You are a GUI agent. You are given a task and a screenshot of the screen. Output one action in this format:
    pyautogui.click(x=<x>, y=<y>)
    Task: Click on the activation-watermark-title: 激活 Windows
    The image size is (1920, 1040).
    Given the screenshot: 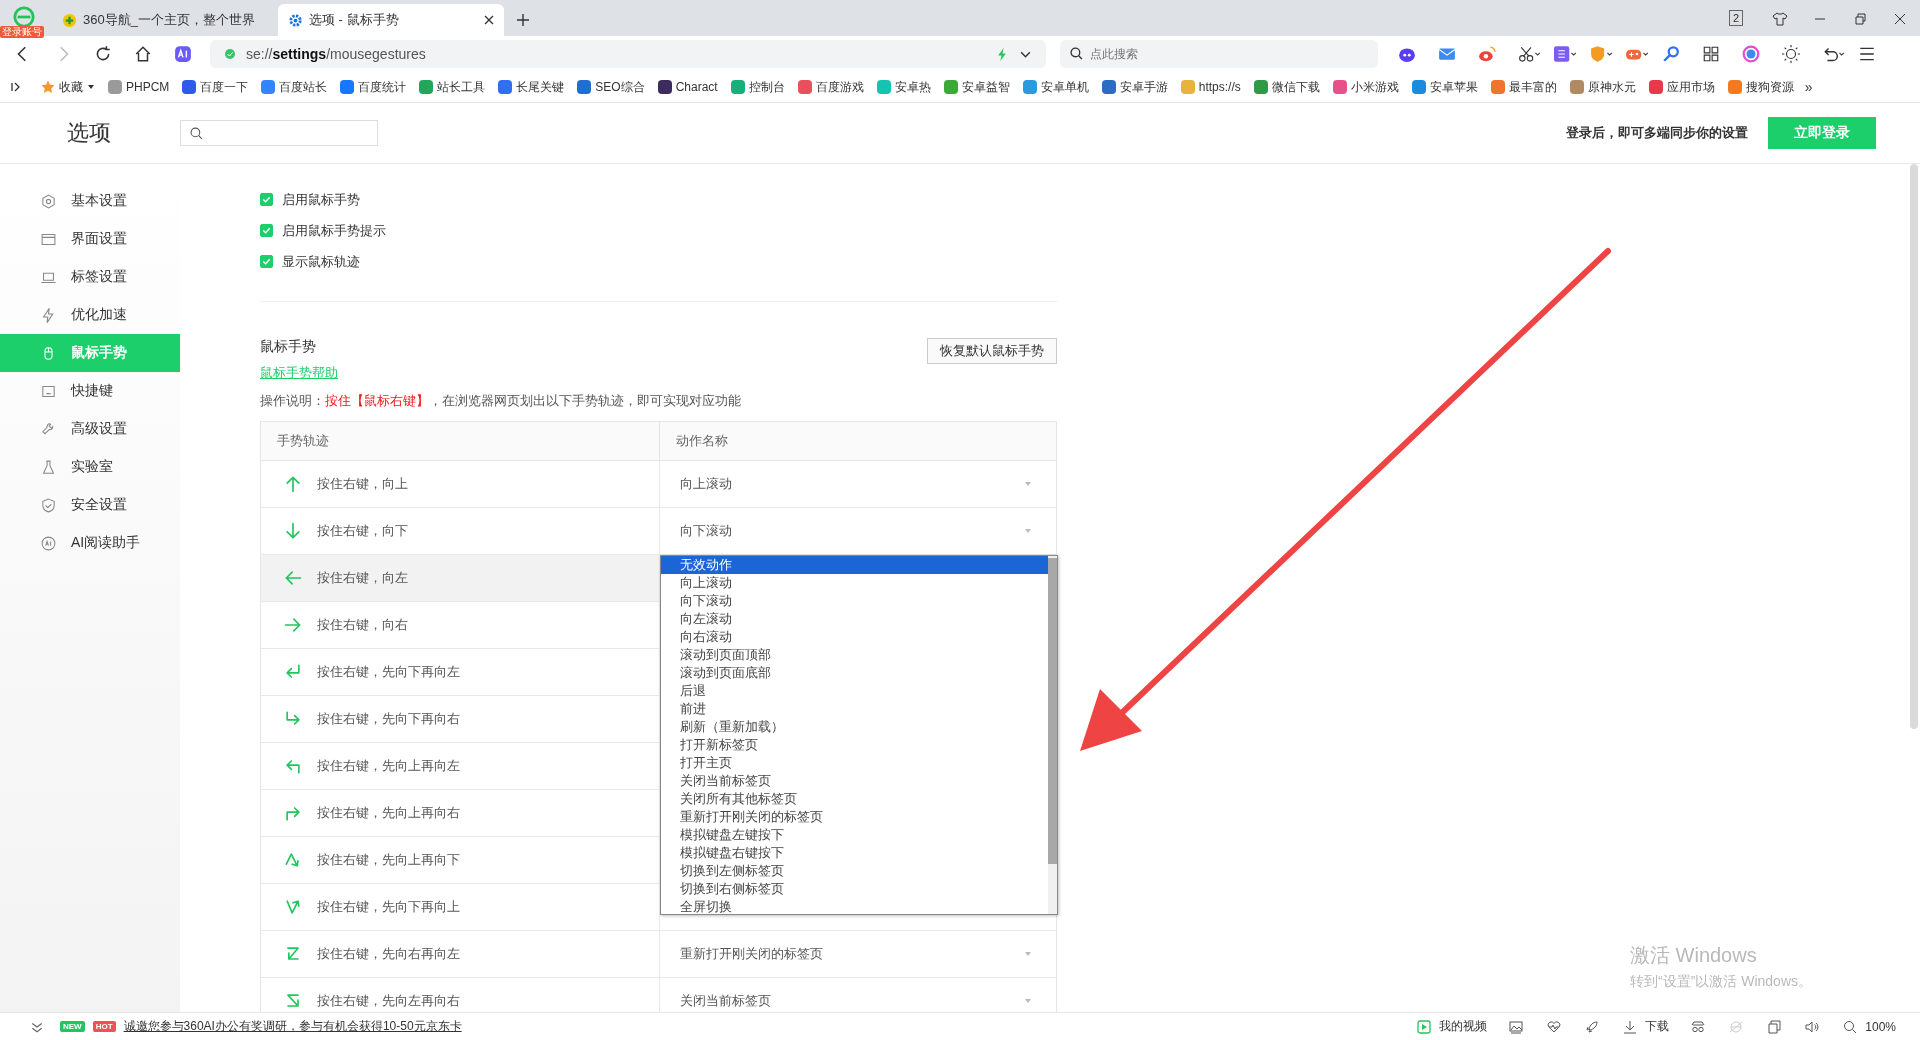 What is the action you would take?
    pyautogui.click(x=1694, y=955)
    